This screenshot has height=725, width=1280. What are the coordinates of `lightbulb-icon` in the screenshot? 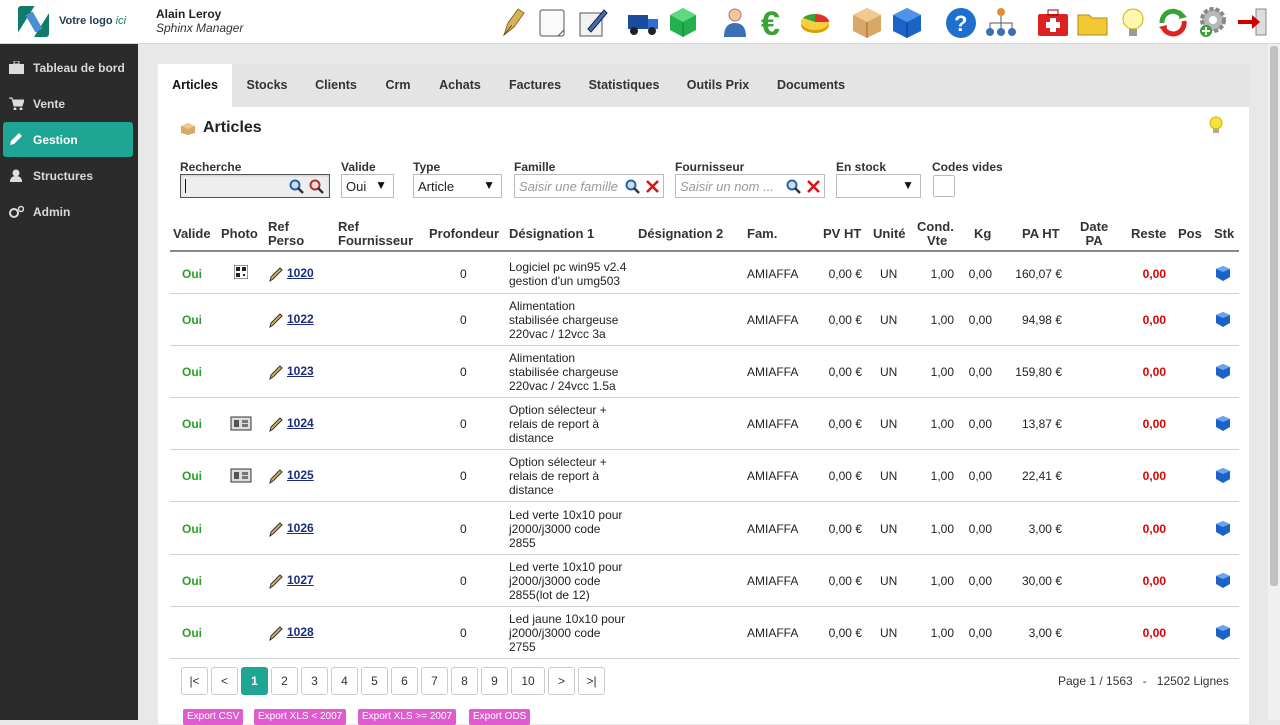 It's located at (1216, 126).